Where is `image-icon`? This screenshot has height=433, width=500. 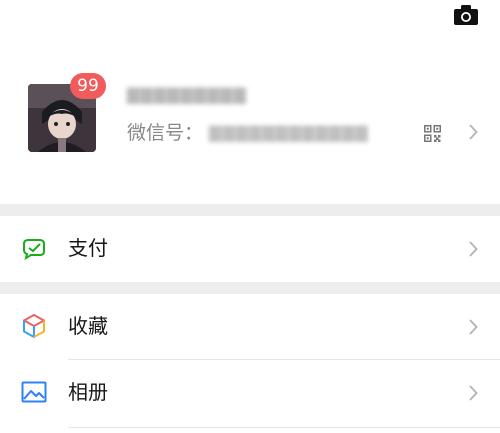 image-icon is located at coordinates (34, 392).